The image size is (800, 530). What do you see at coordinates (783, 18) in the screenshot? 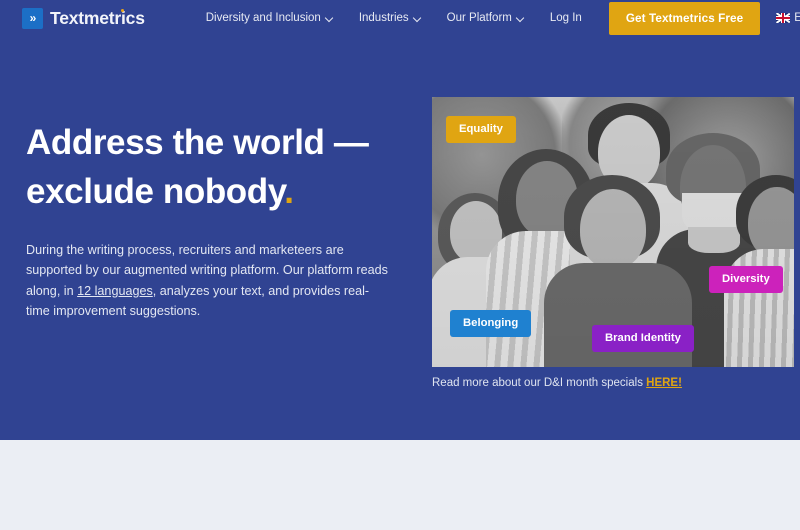
I see `uk-flag-icon` at bounding box center [783, 18].